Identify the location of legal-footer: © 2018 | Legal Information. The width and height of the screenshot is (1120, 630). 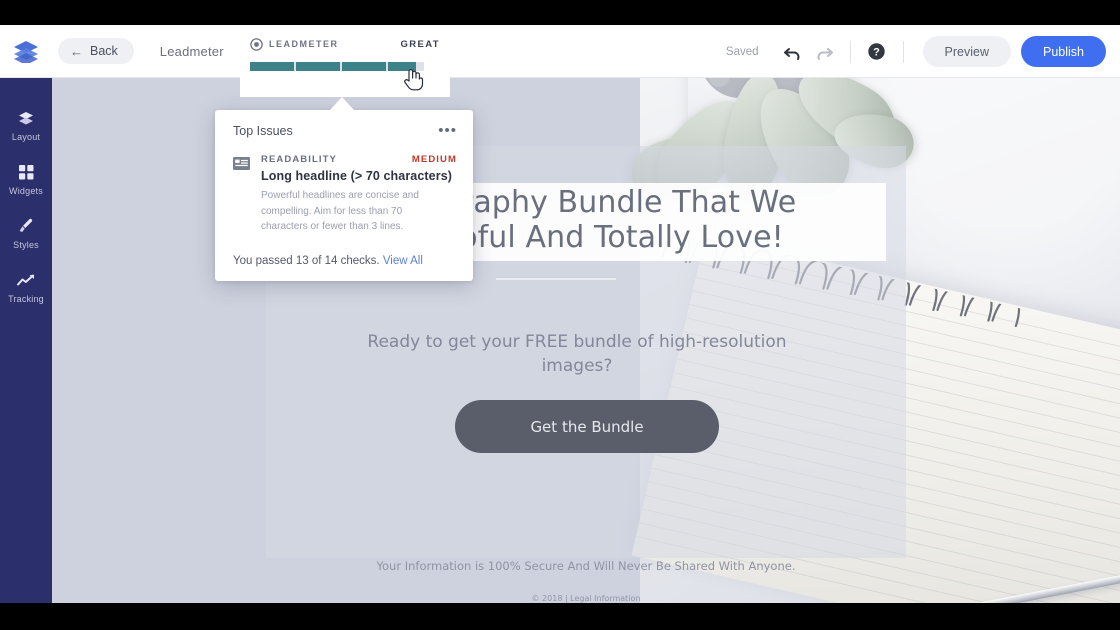
(586, 598).